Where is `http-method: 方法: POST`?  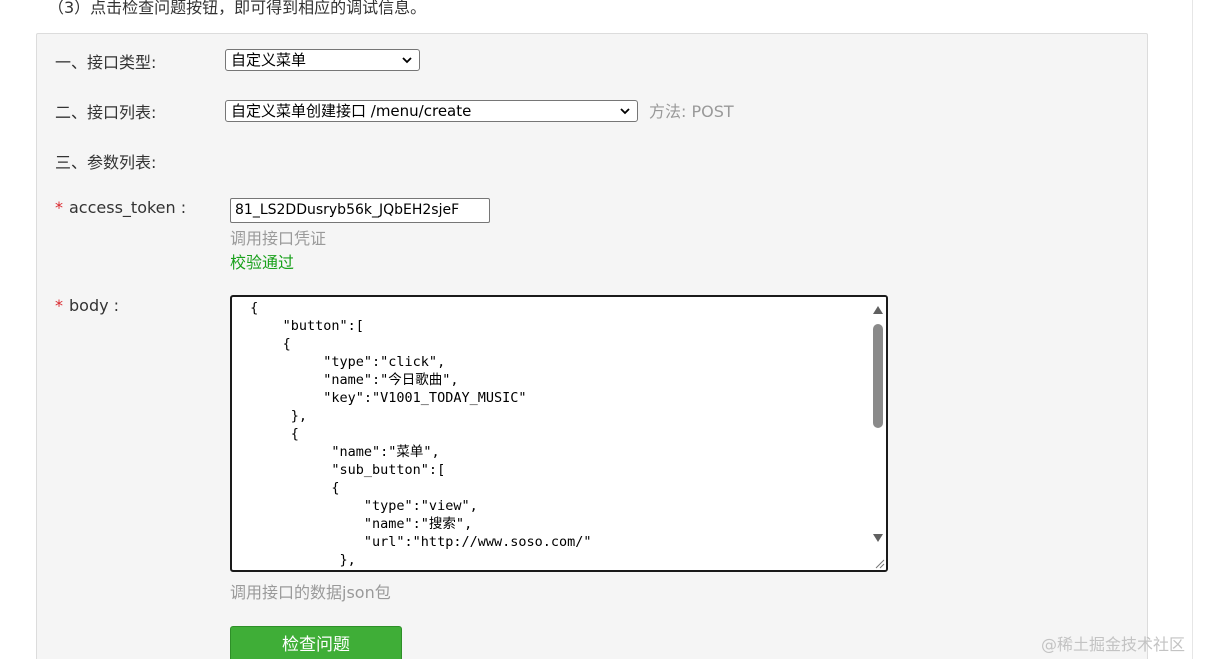
http-method: 方法: POST is located at coordinates (691, 111).